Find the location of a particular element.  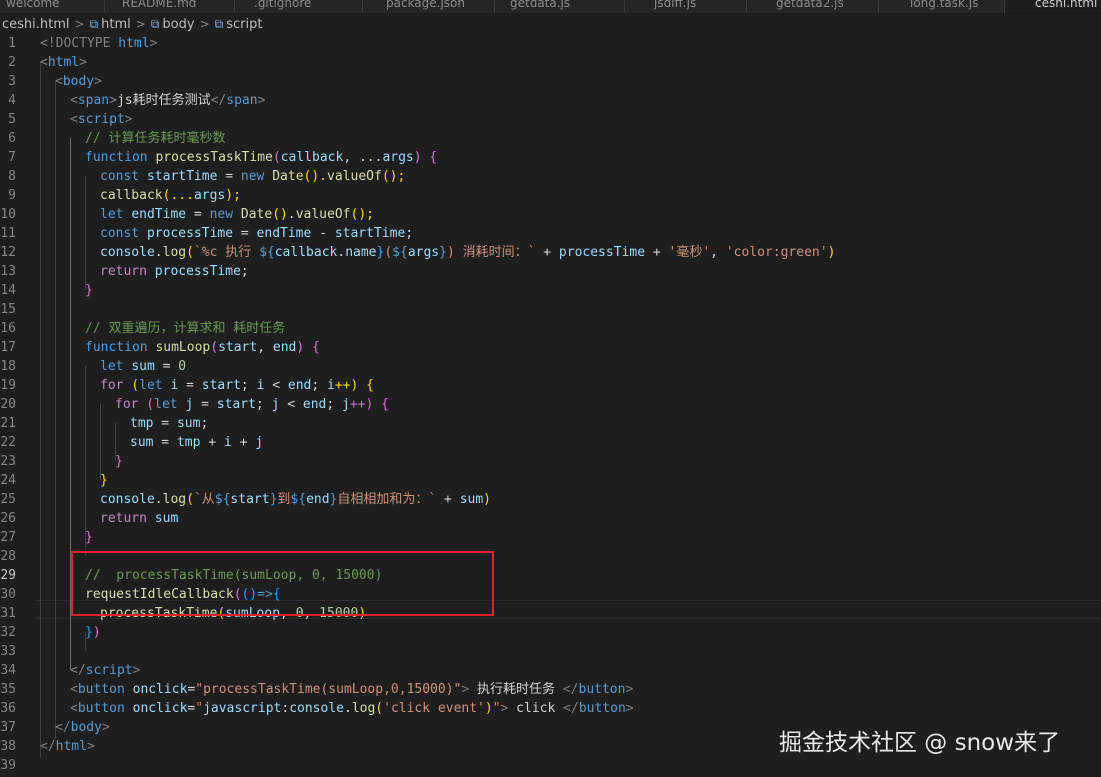

line-number: 34 is located at coordinates (8, 670).